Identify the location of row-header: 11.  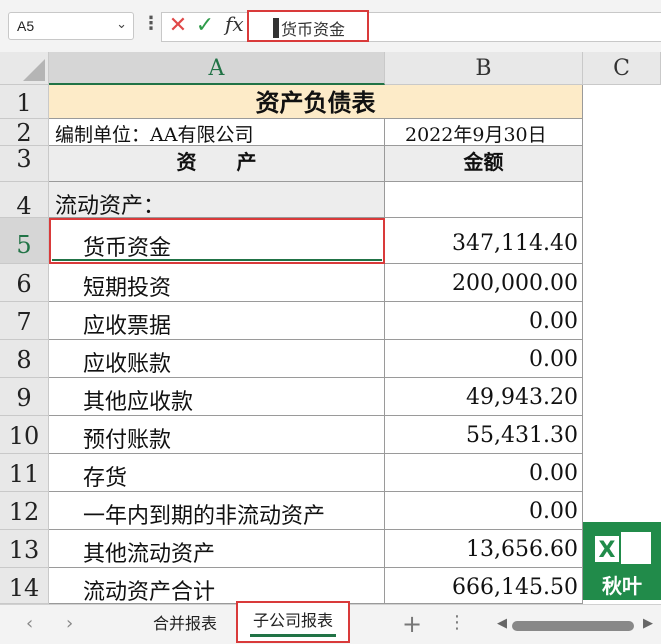
(24, 473).